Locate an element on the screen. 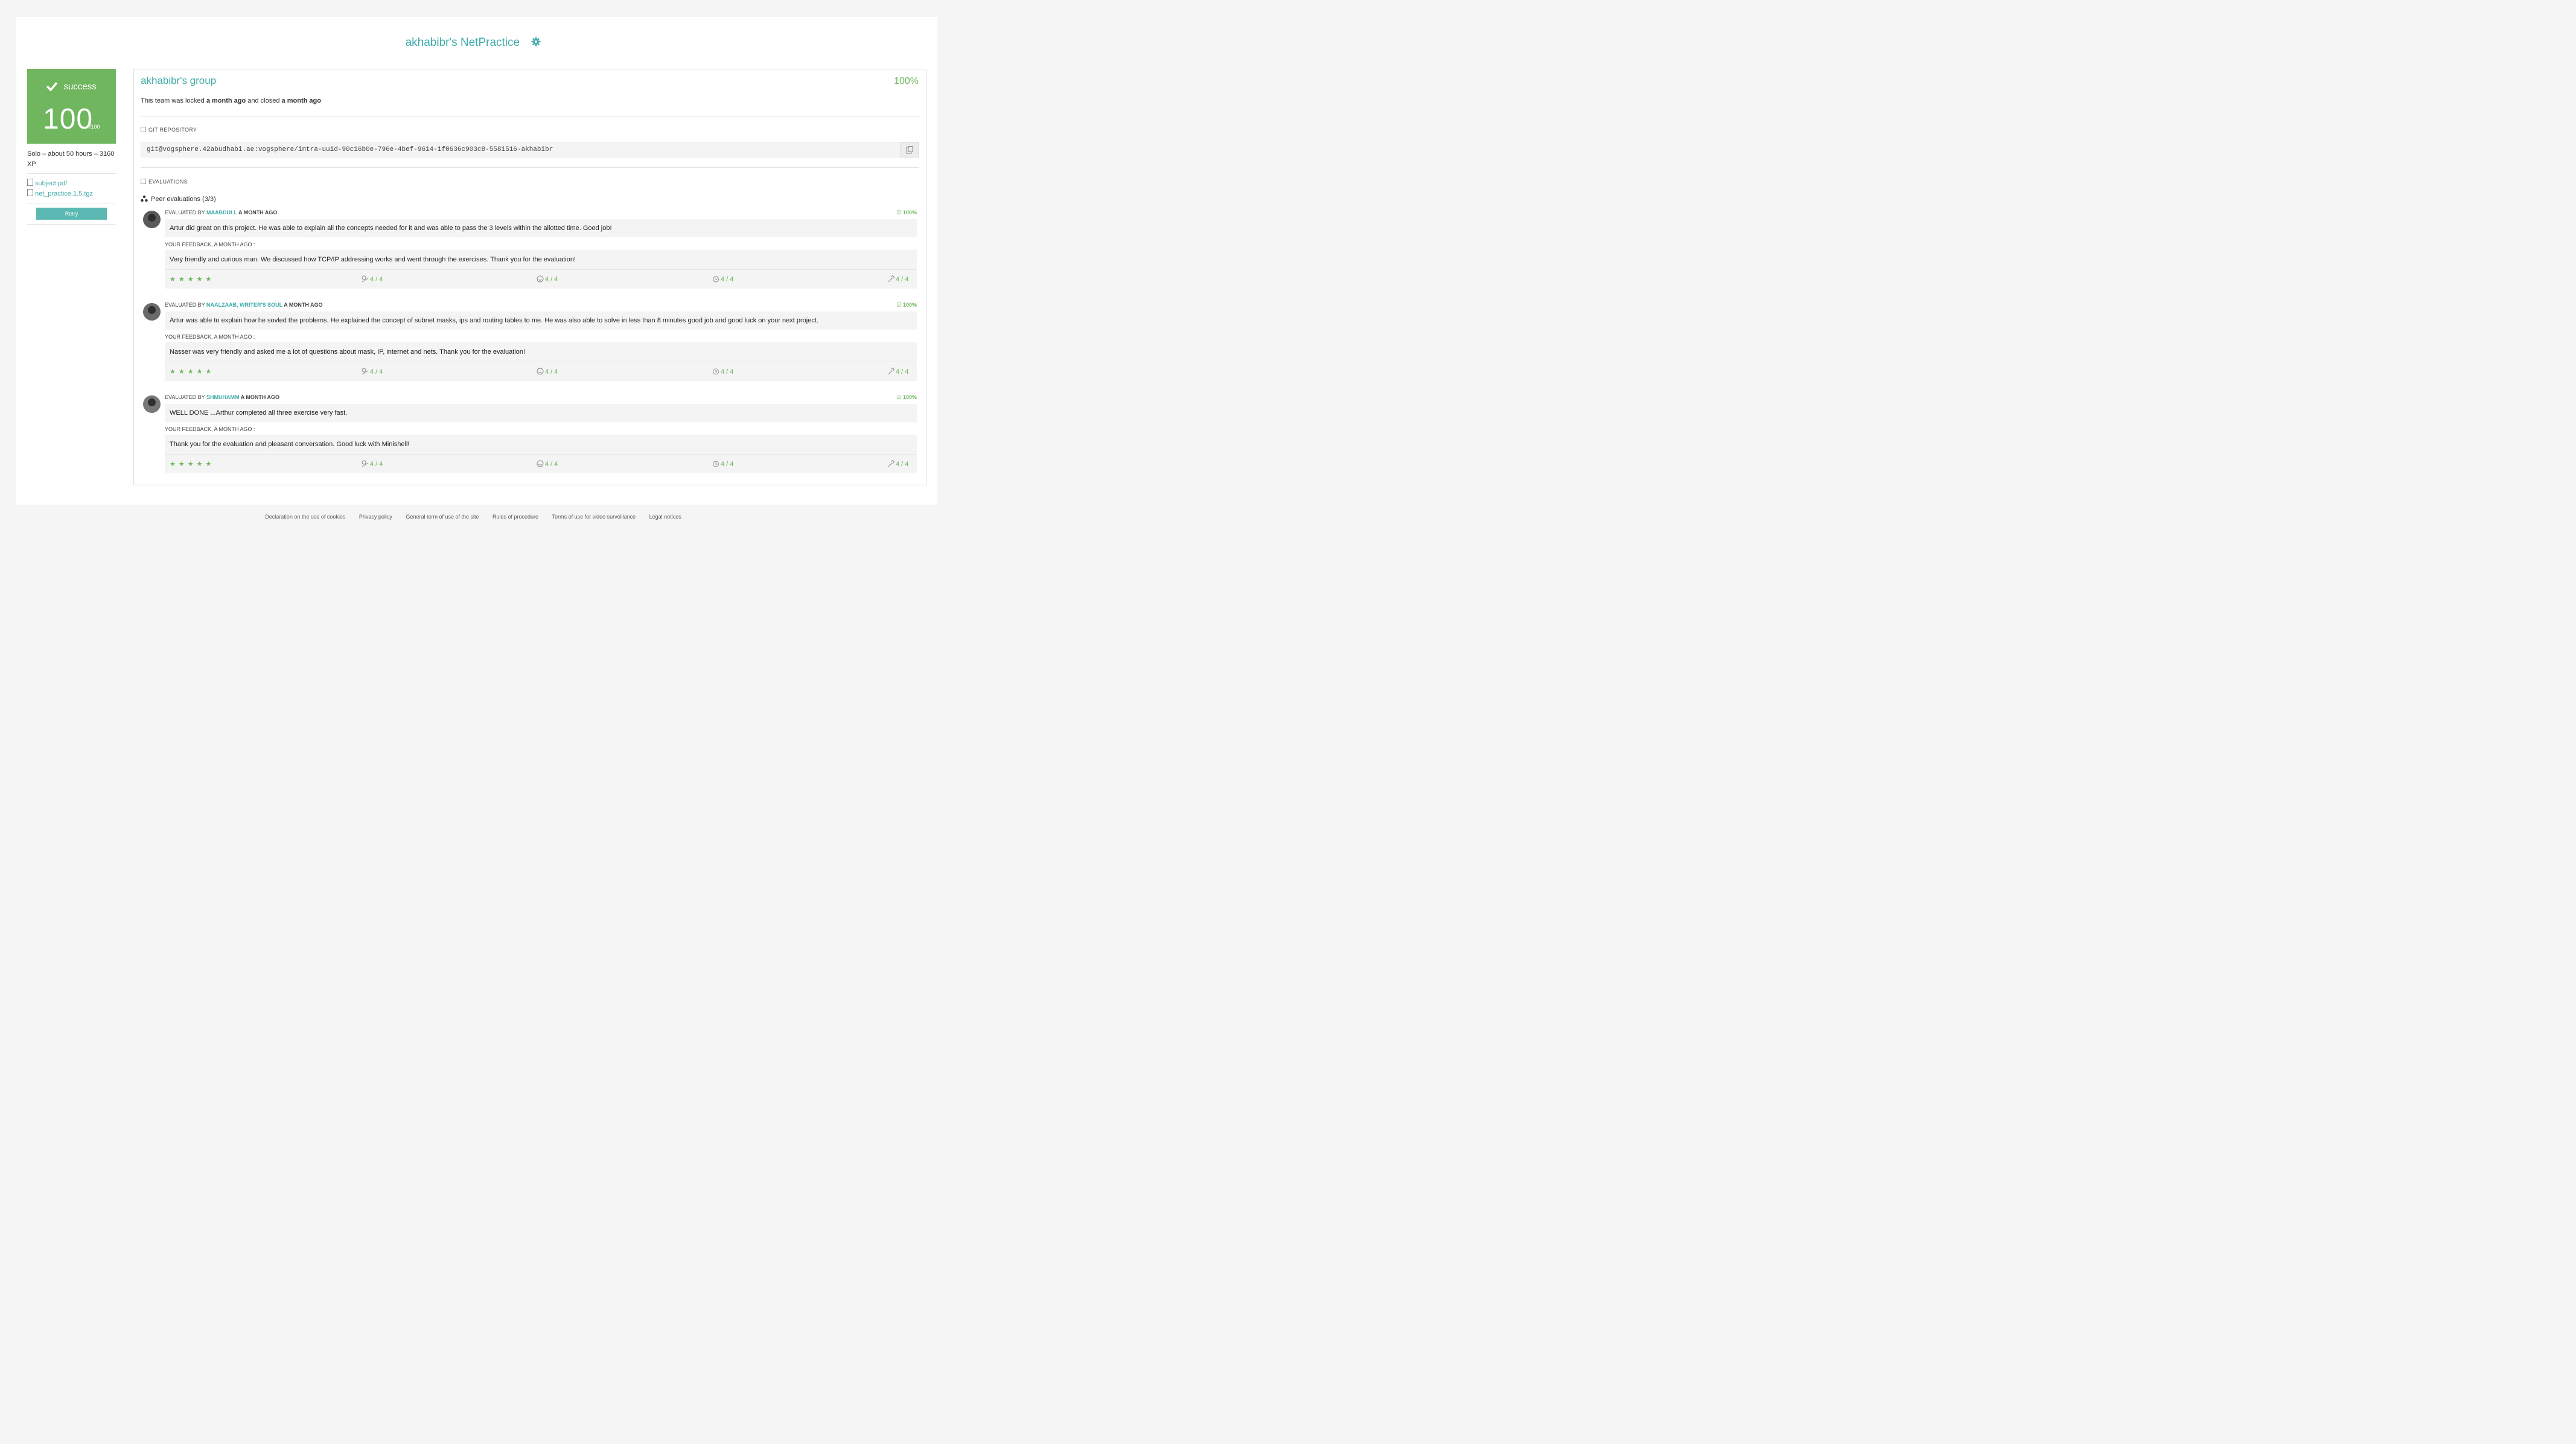 This screenshot has width=2576, height=1444. final-score: 100 is located at coordinates (68, 119).